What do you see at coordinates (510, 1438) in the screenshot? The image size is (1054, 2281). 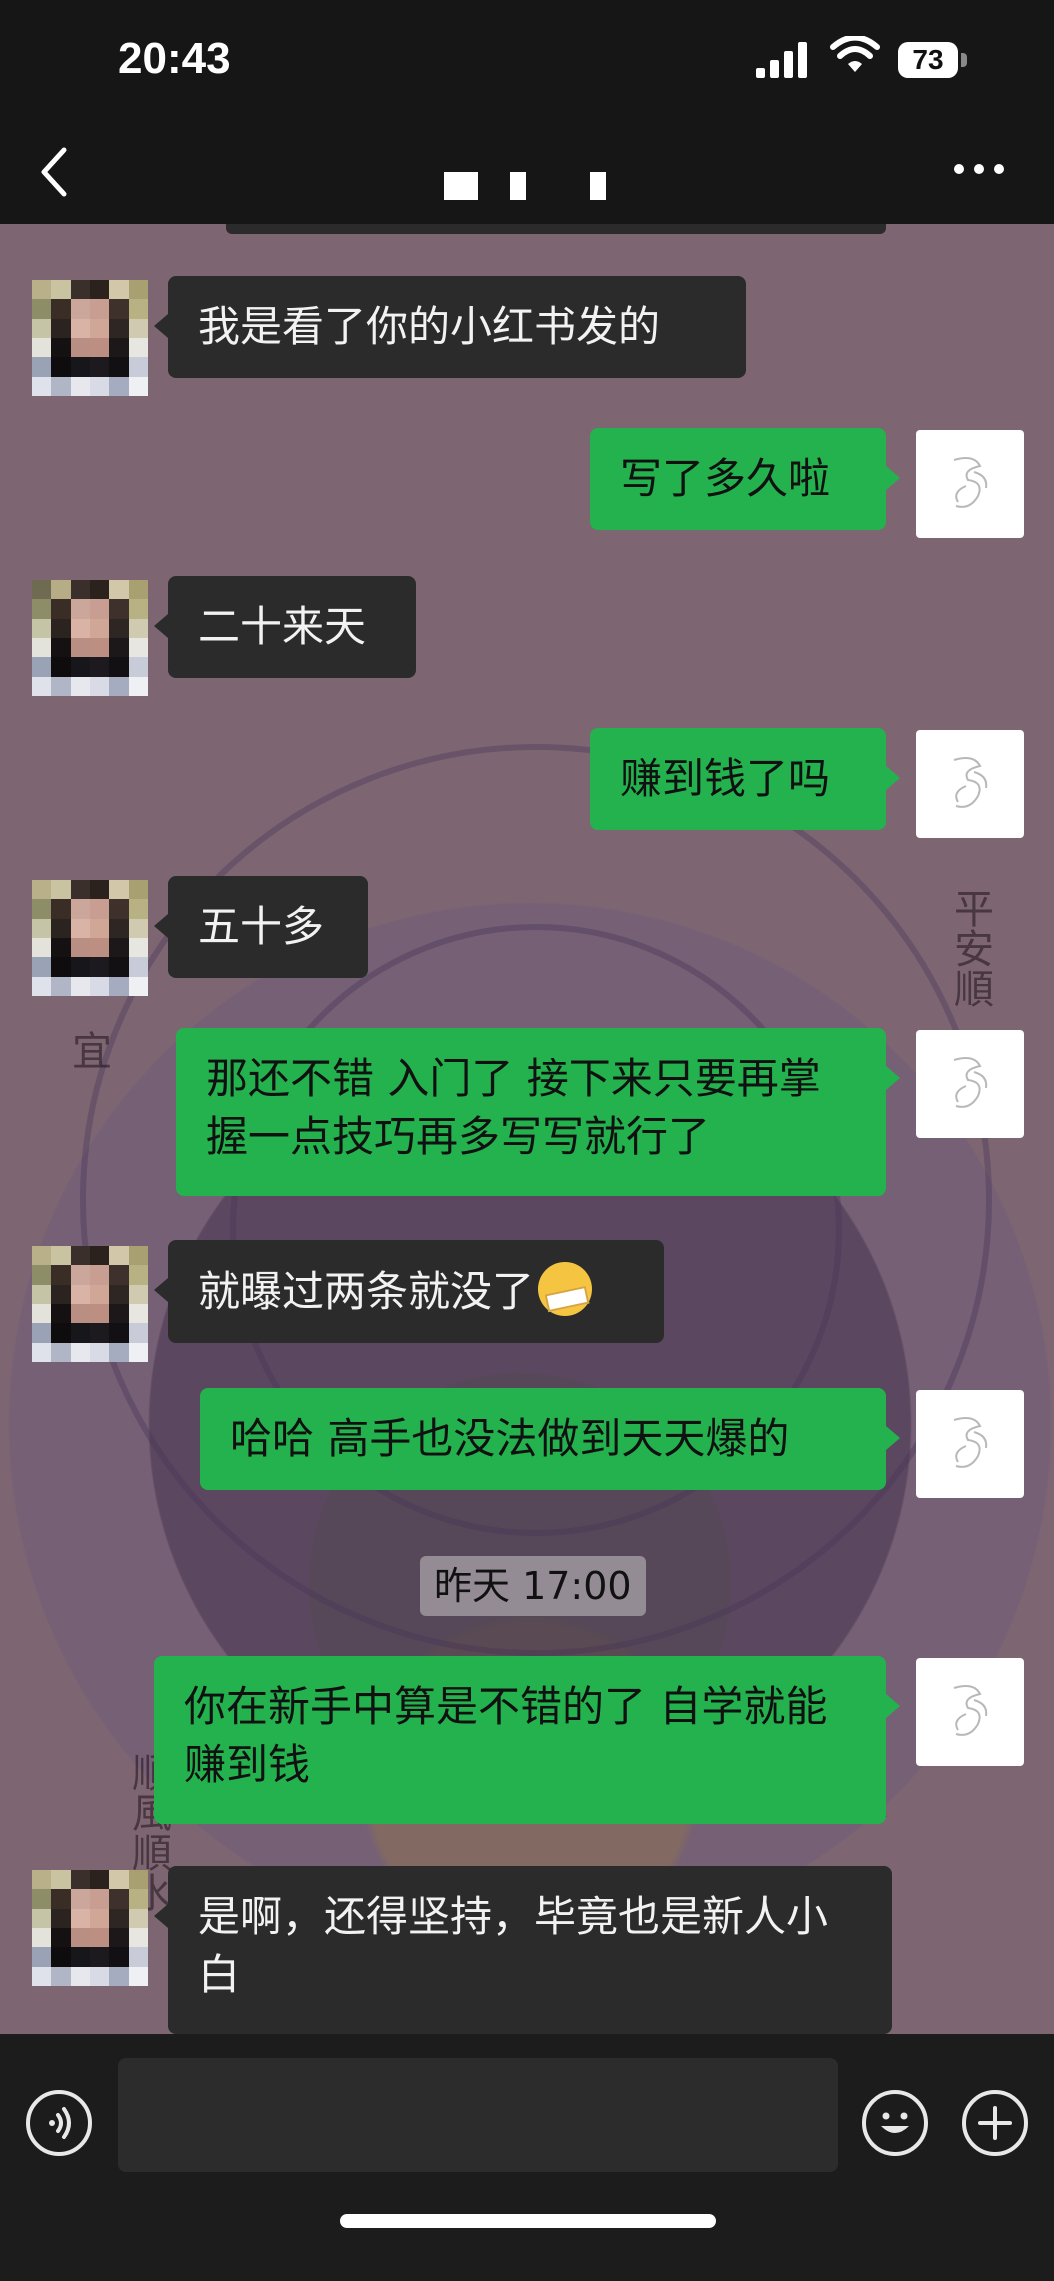 I see `message-text: 哈哈 高手也没法做到天天爆的` at bounding box center [510, 1438].